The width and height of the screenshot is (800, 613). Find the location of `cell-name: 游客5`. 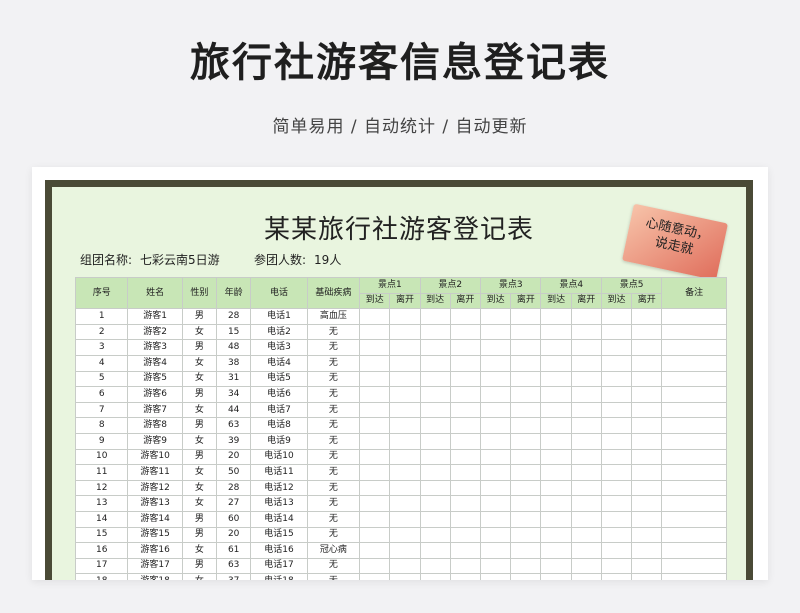

cell-name: 游客5 is located at coordinates (155, 379).